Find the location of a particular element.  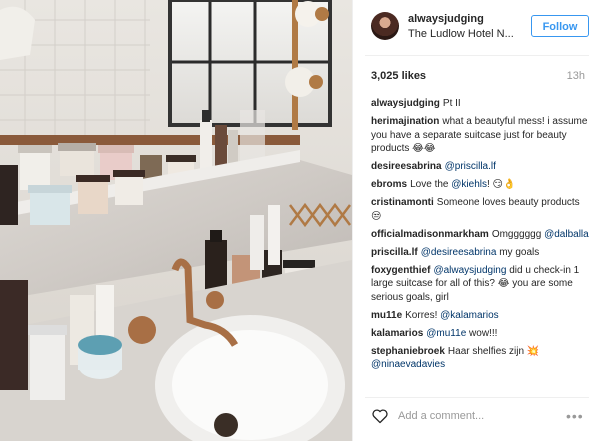

comment: officialmadisonmarkham Omgggggg @dalballa is located at coordinates (480, 235).